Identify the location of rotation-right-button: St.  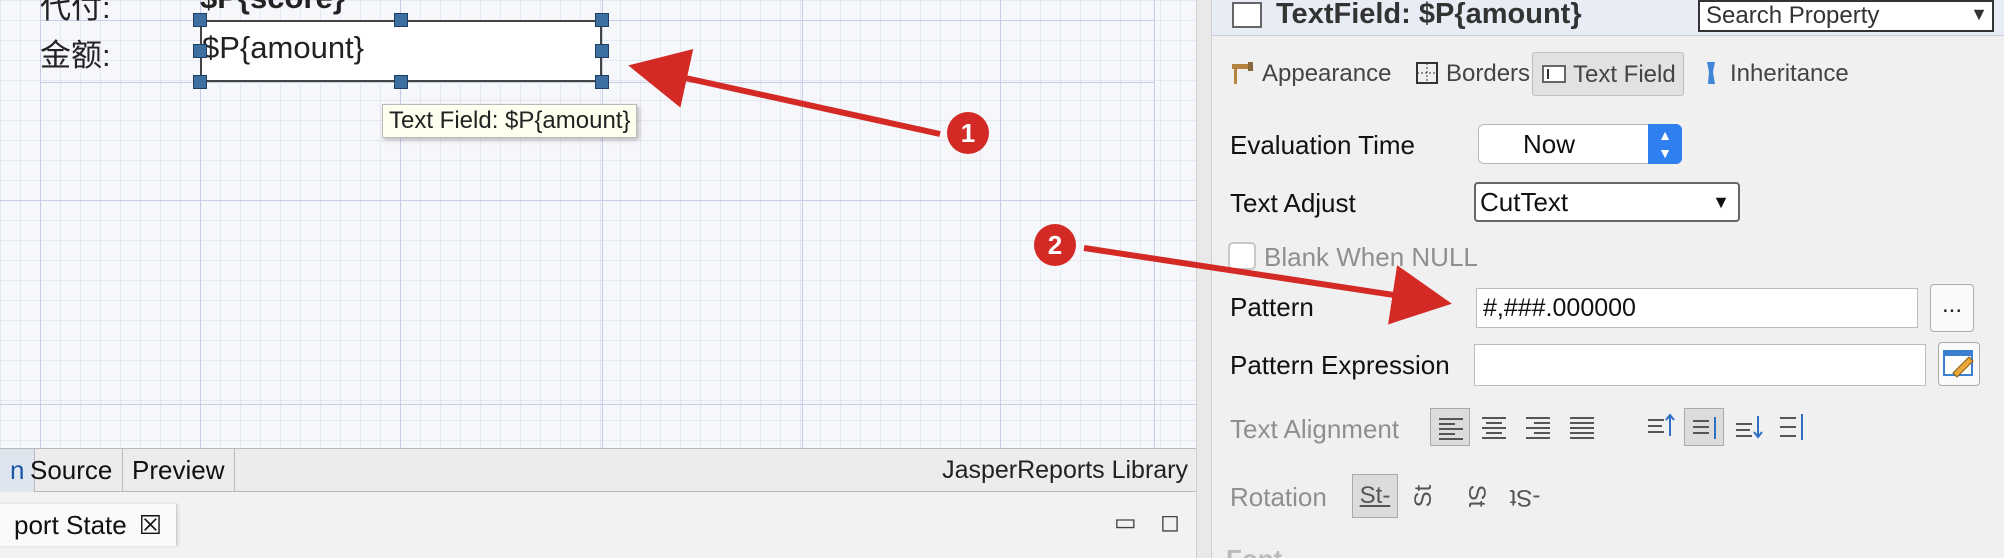
(1475, 496).